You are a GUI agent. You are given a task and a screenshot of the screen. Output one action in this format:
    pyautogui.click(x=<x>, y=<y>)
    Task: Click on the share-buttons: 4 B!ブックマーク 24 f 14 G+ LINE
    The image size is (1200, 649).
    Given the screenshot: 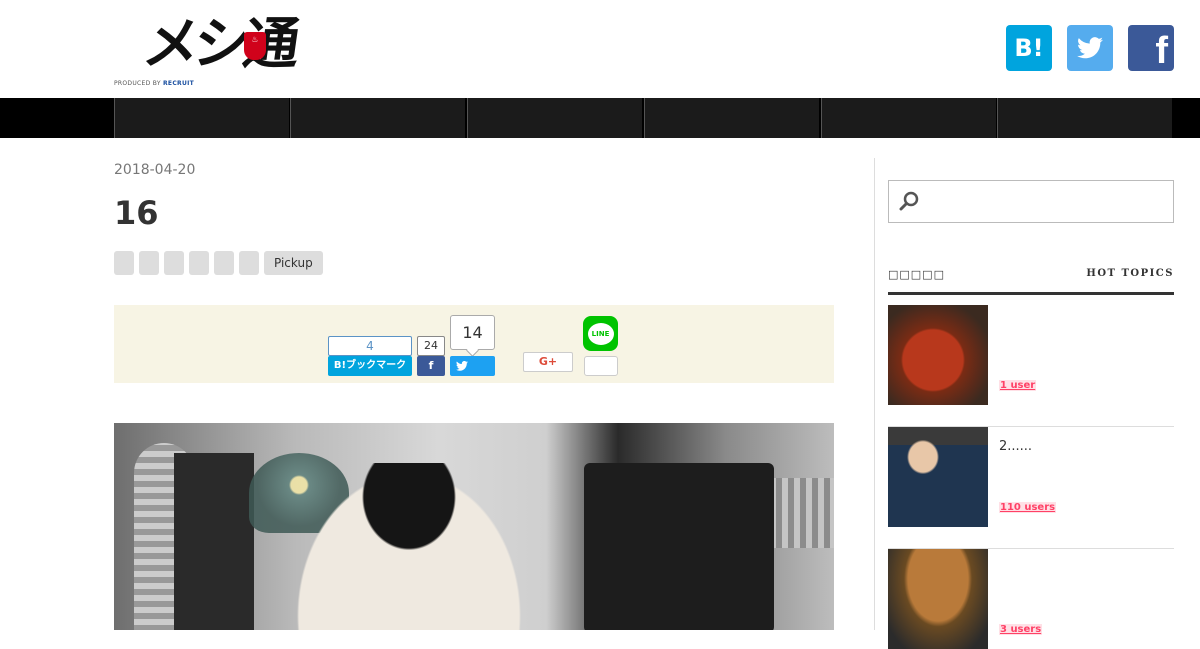 What is the action you would take?
    pyautogui.click(x=474, y=344)
    